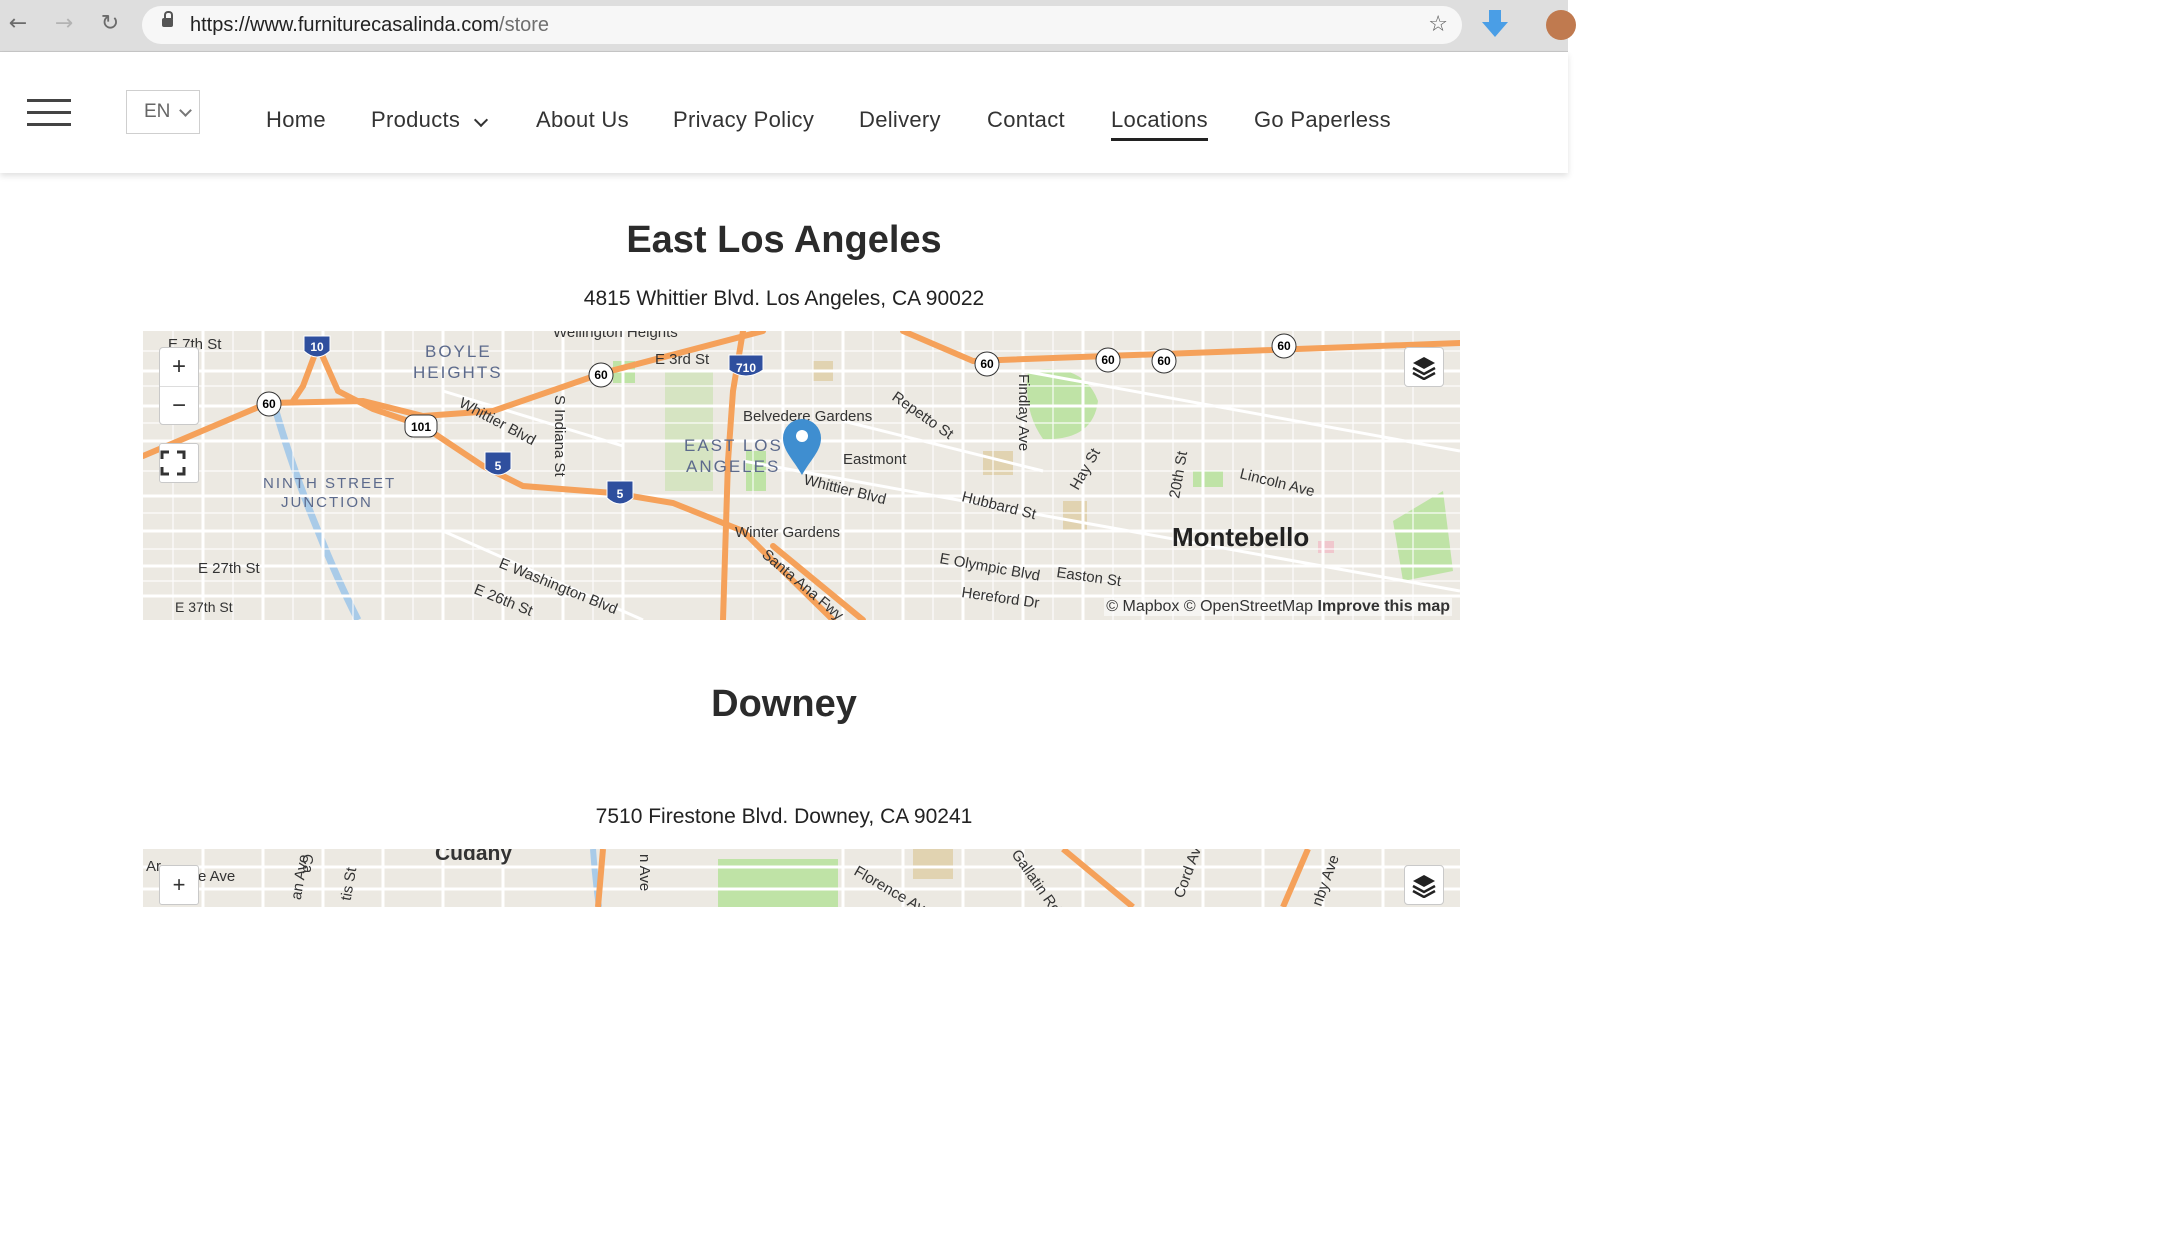 This screenshot has width=2168, height=1254. Describe the element at coordinates (229, 568) in the screenshot. I see `svg-text: E 27th St` at that location.